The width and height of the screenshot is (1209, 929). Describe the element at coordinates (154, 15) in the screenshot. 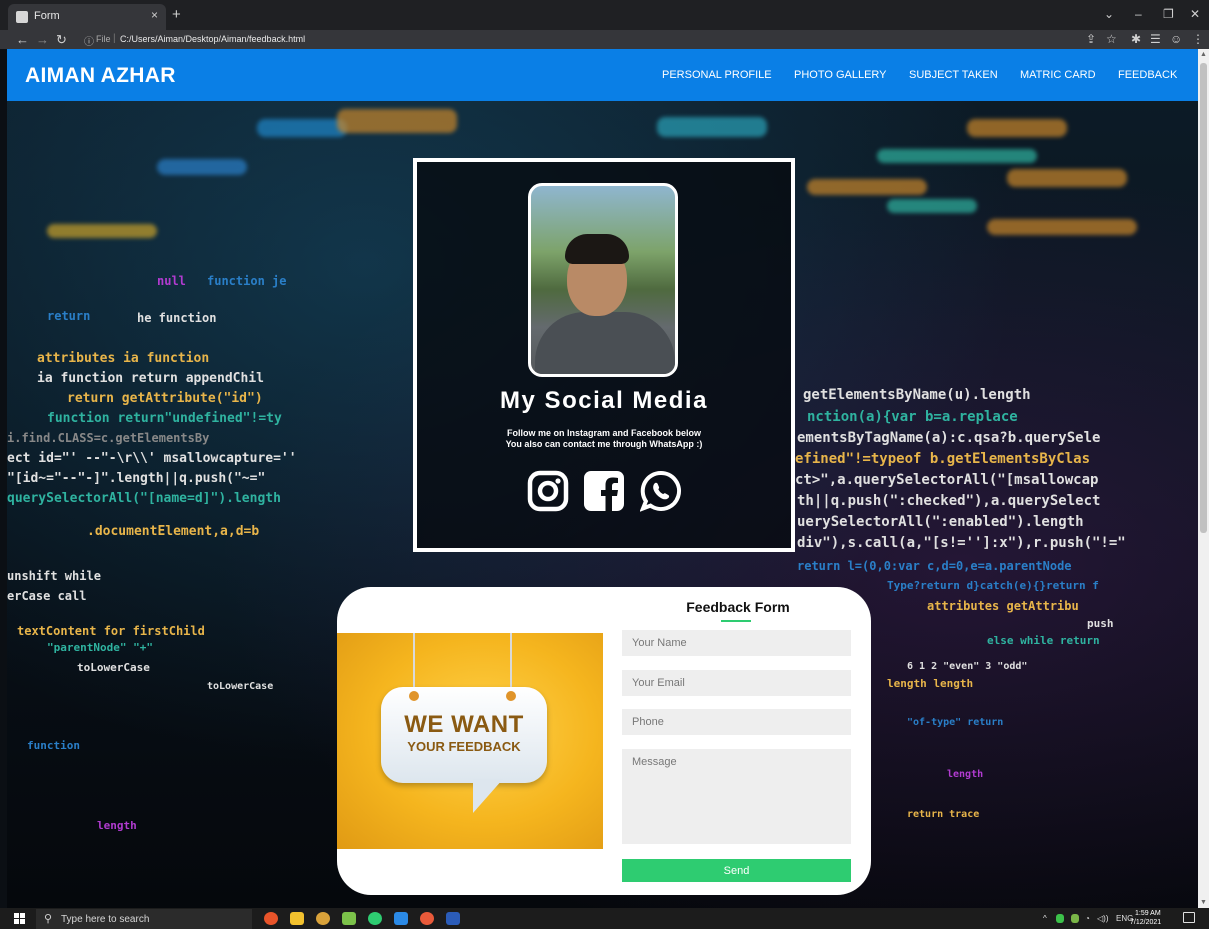

I see `tab-close-button: ×` at that location.